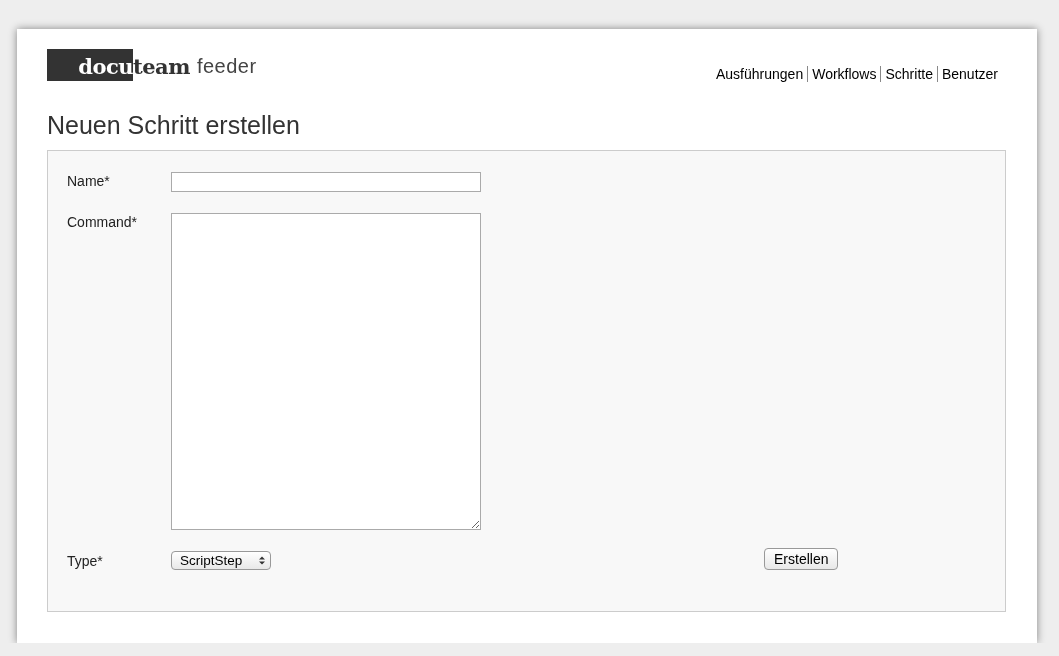 This screenshot has width=1059, height=656. Describe the element at coordinates (89, 181) in the screenshot. I see `field-label: Name*` at that location.